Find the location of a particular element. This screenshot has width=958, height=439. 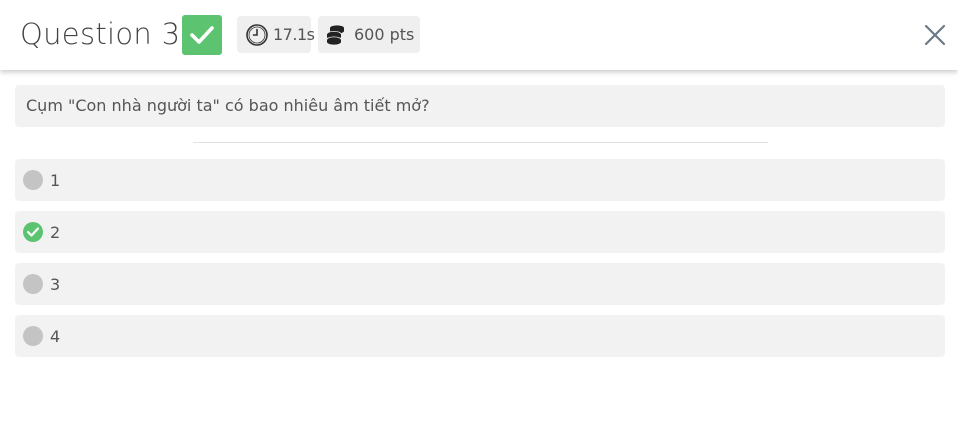

close-button is located at coordinates (935, 35).